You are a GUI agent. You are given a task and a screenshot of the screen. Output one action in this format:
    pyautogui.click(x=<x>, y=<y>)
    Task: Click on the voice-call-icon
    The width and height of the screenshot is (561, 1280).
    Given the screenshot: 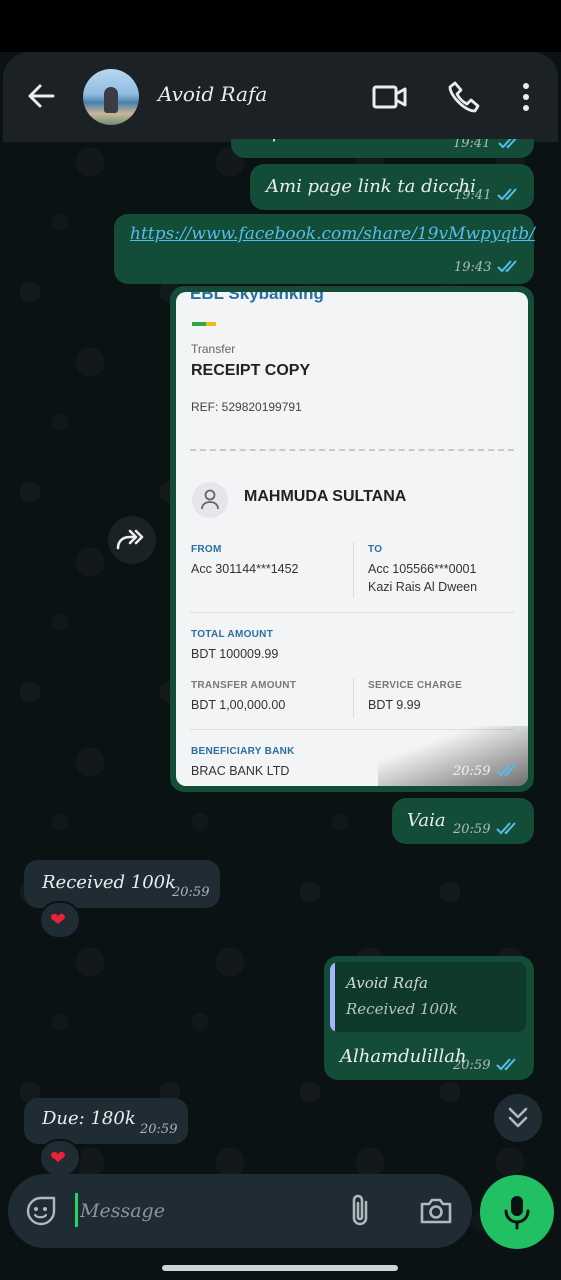 What is the action you would take?
    pyautogui.click(x=464, y=97)
    